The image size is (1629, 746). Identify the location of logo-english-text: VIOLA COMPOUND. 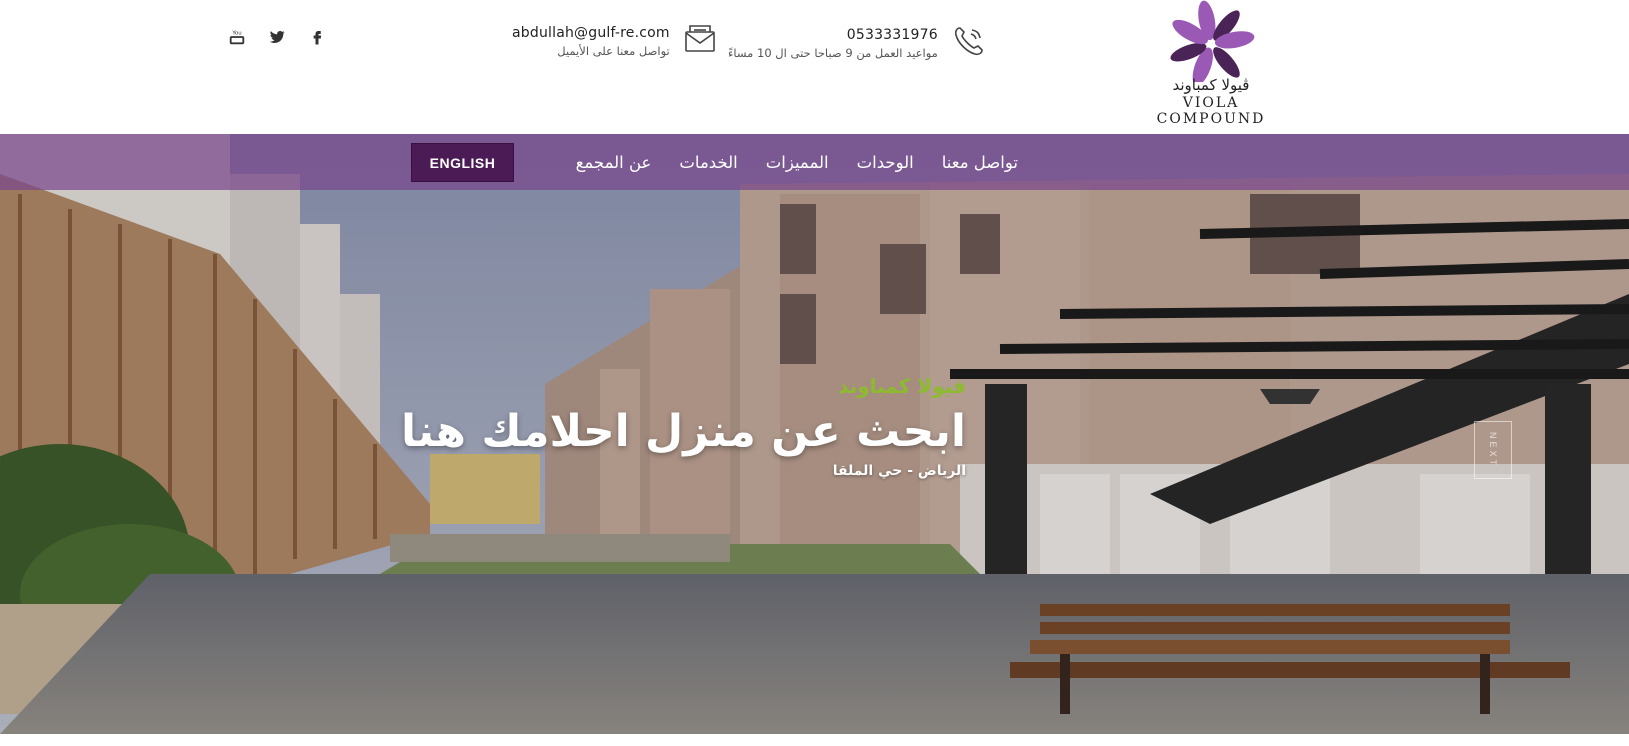
(1211, 111).